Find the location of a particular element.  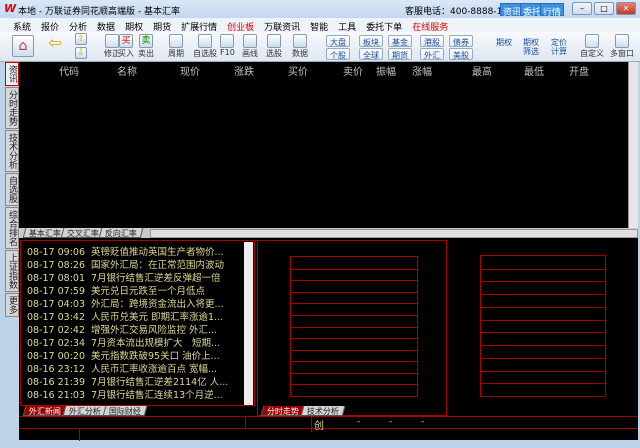

market-button: 期货 is located at coordinates (400, 54).